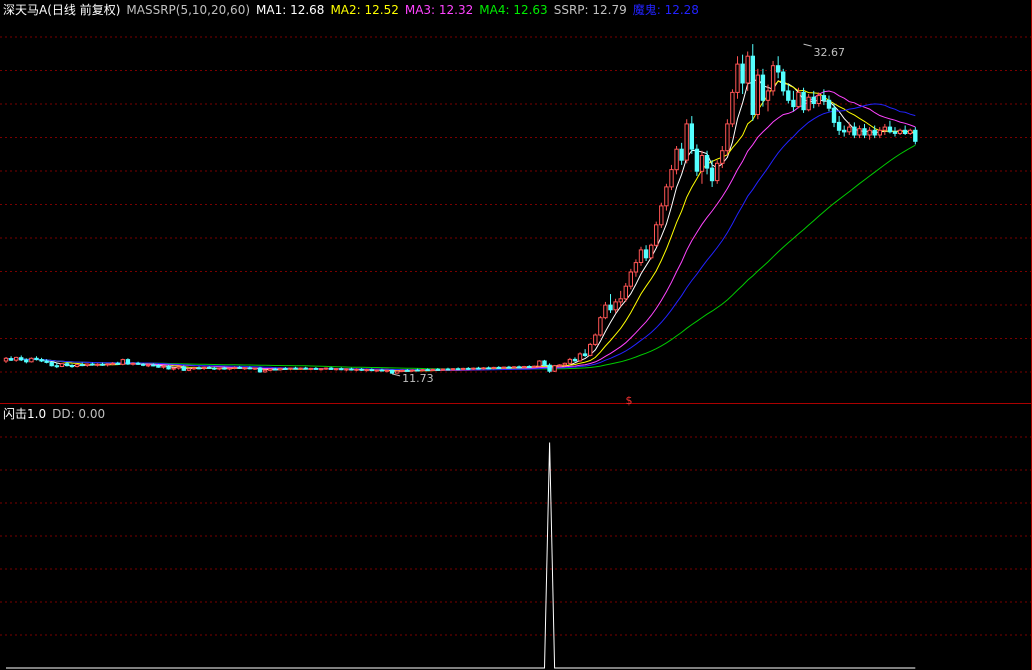 This screenshot has height=670, width=1032. What do you see at coordinates (418, 378) in the screenshot?
I see `annotation-label: 11.73` at bounding box center [418, 378].